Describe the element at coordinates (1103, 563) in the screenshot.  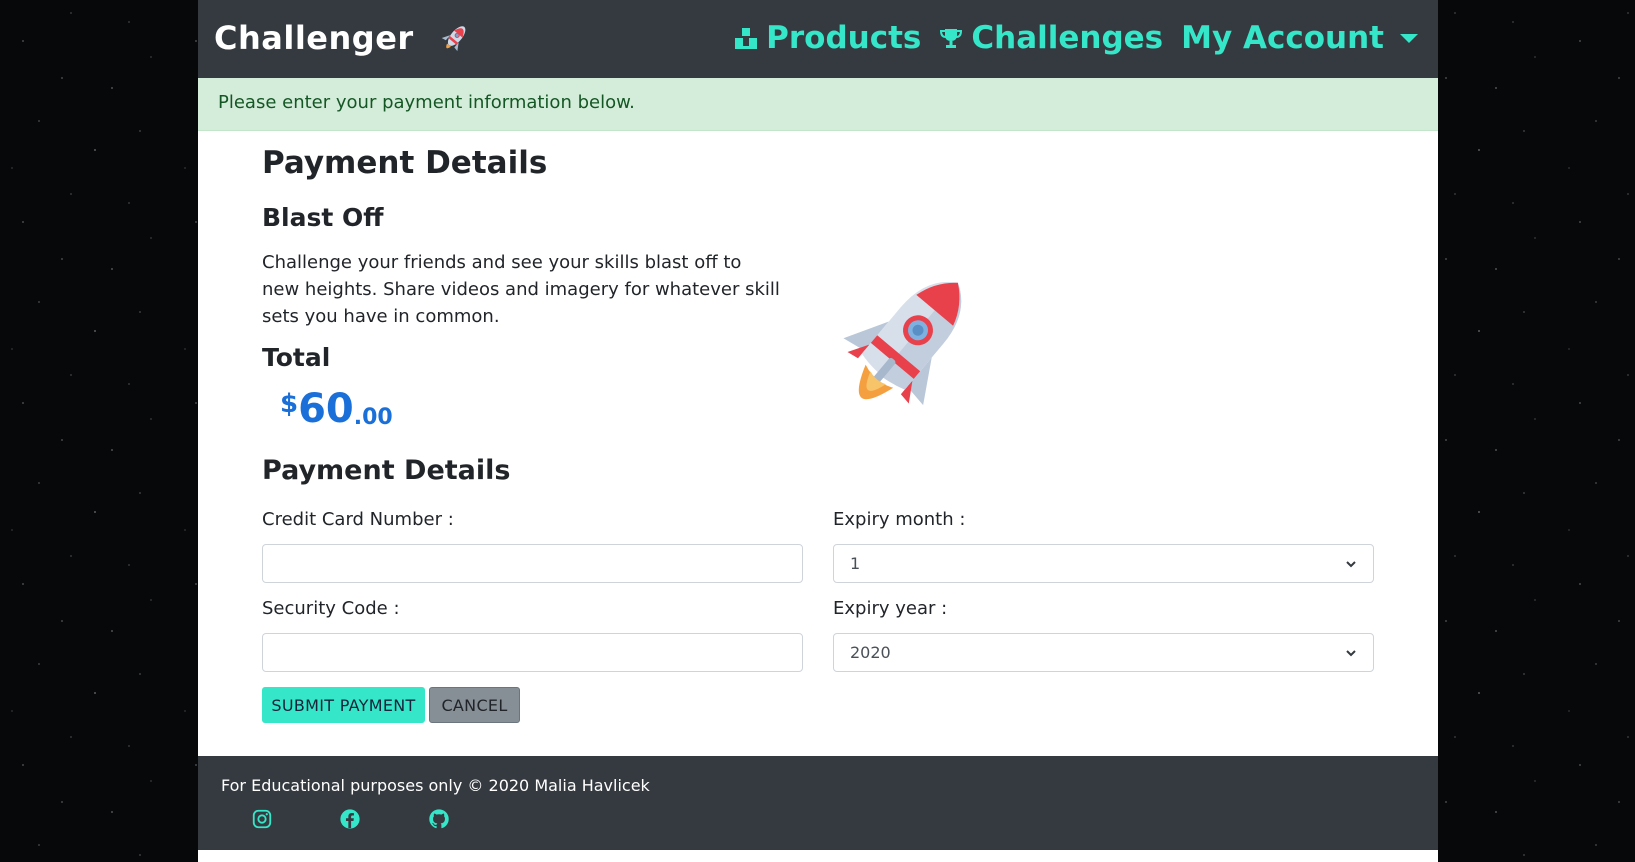
I see `expiry-month-select: 1` at that location.